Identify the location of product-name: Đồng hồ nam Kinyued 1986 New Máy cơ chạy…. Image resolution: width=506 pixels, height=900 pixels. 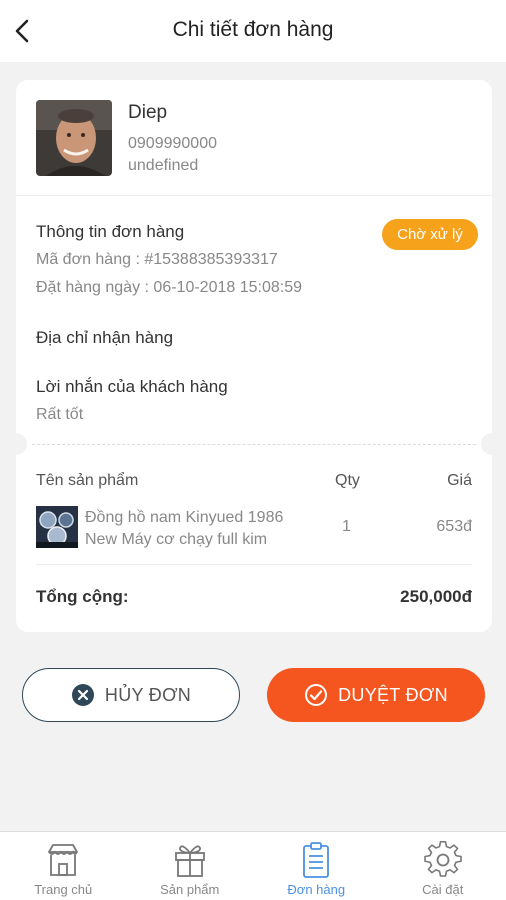
(205, 529).